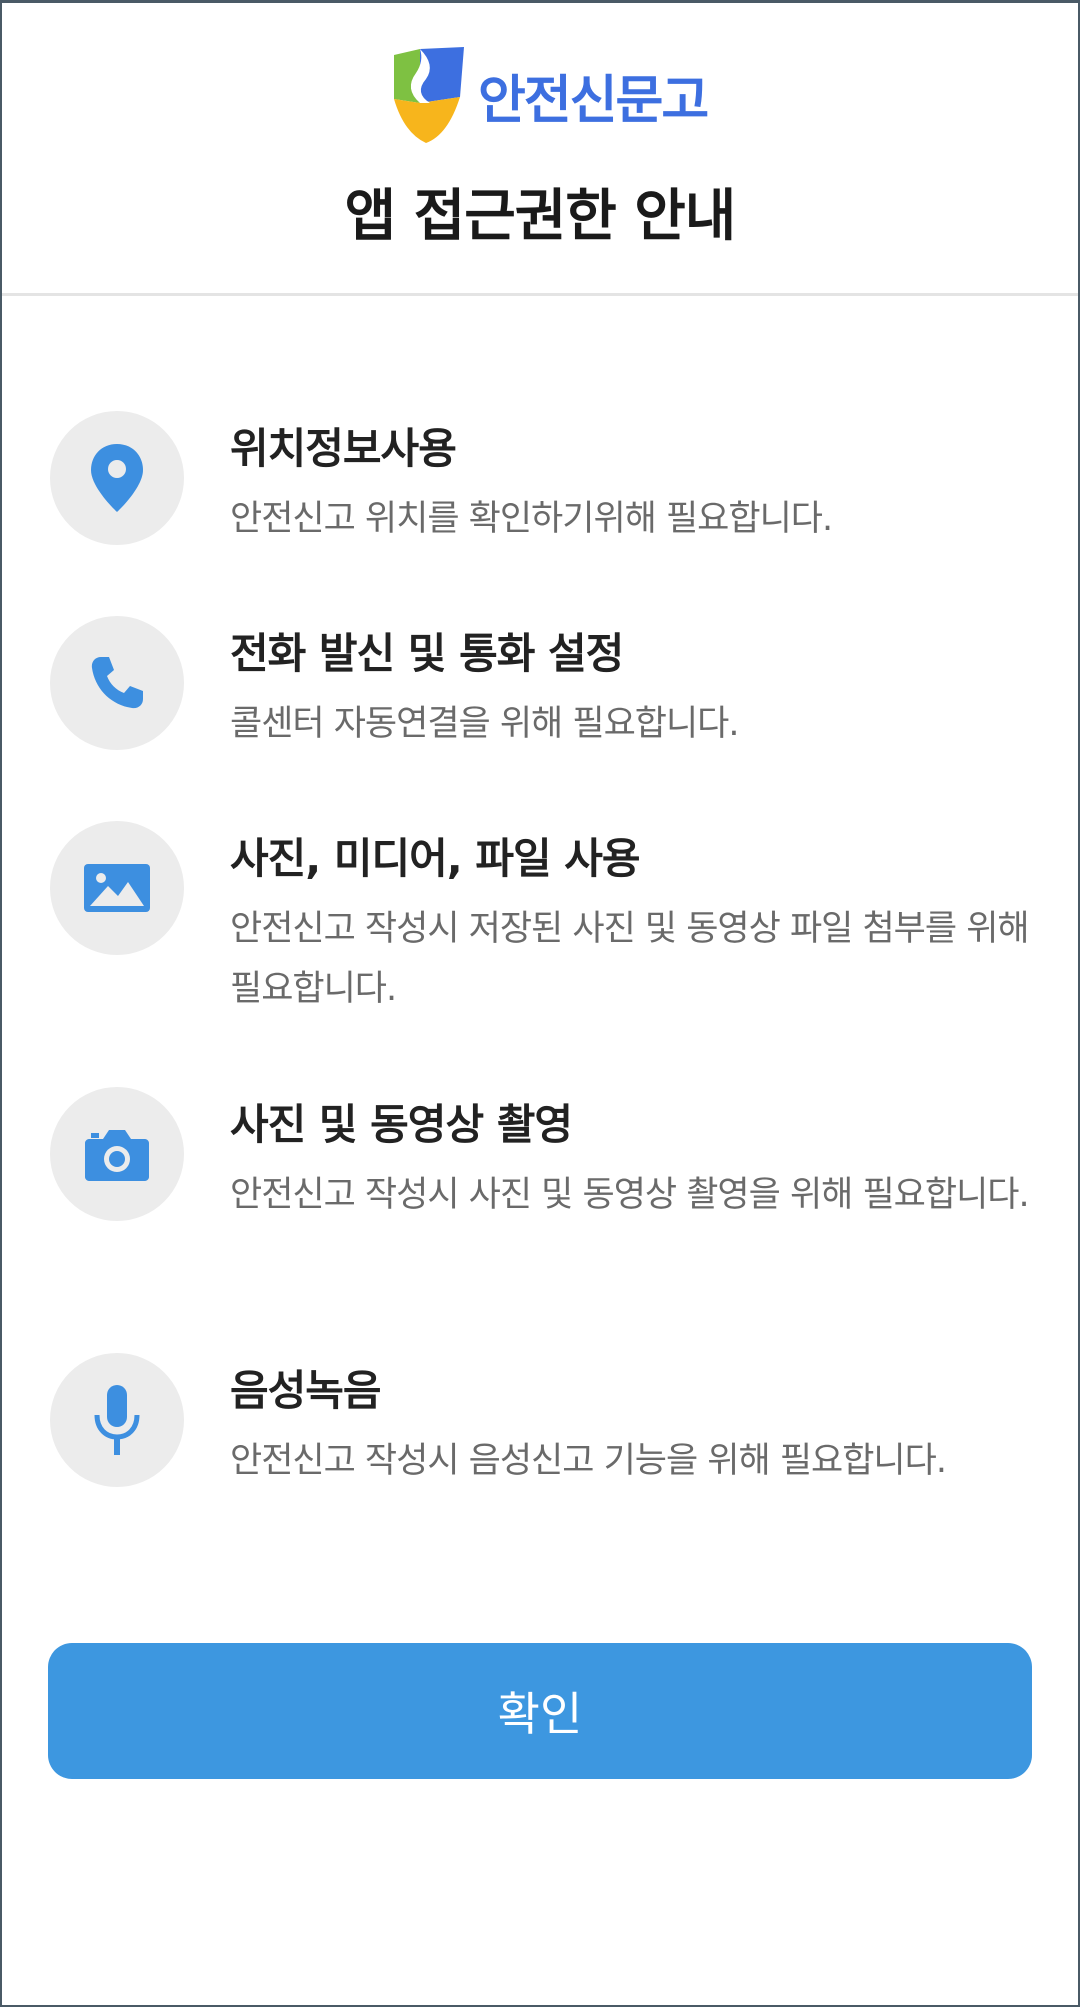 This screenshot has height=2007, width=1080. I want to click on permission-description: 안전신고 위치를 확인하기위해 필요합니다., so click(531, 519).